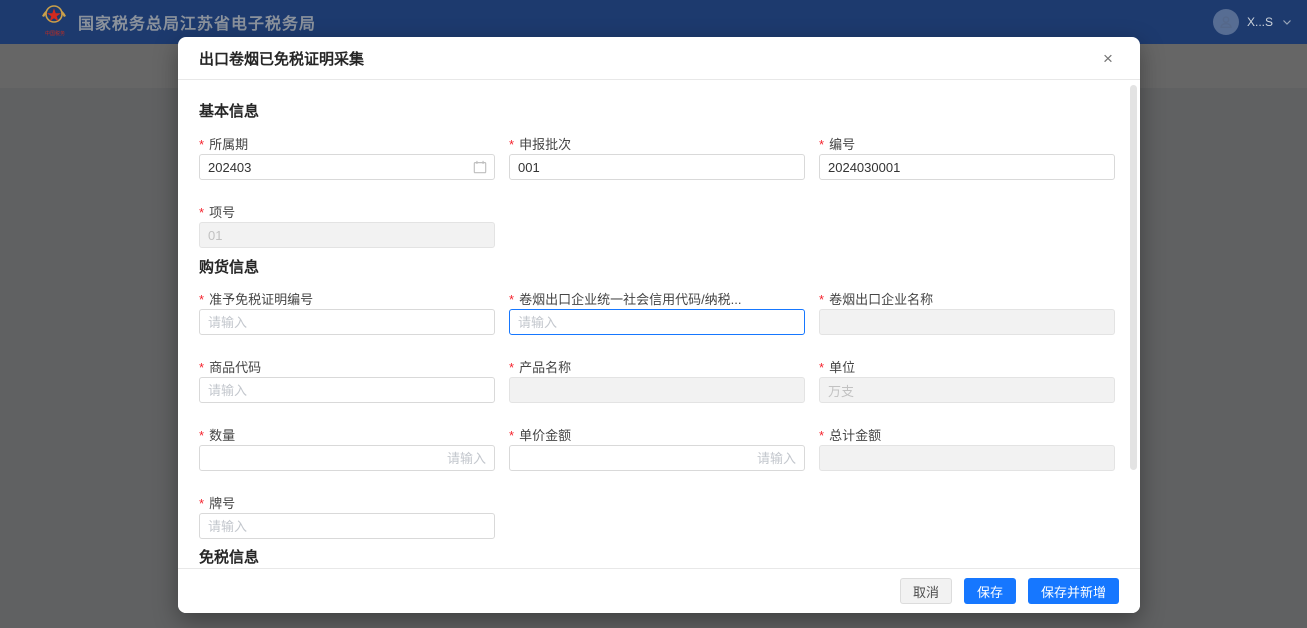  Describe the element at coordinates (967, 322) in the screenshot. I see `company-name-input` at that location.